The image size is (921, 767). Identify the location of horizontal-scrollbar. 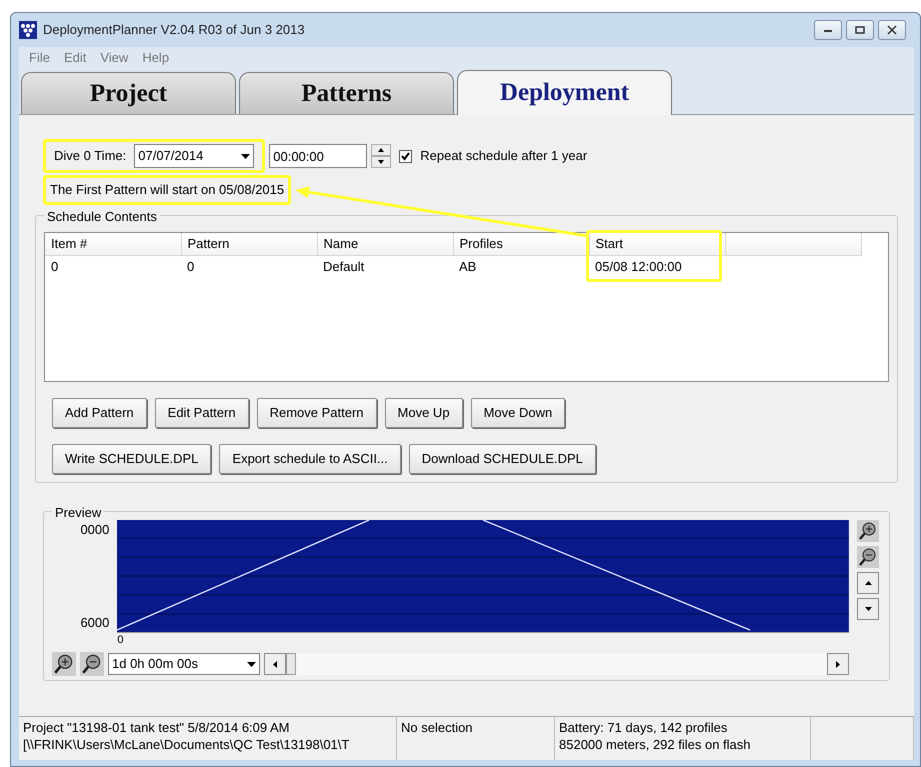
(556, 664).